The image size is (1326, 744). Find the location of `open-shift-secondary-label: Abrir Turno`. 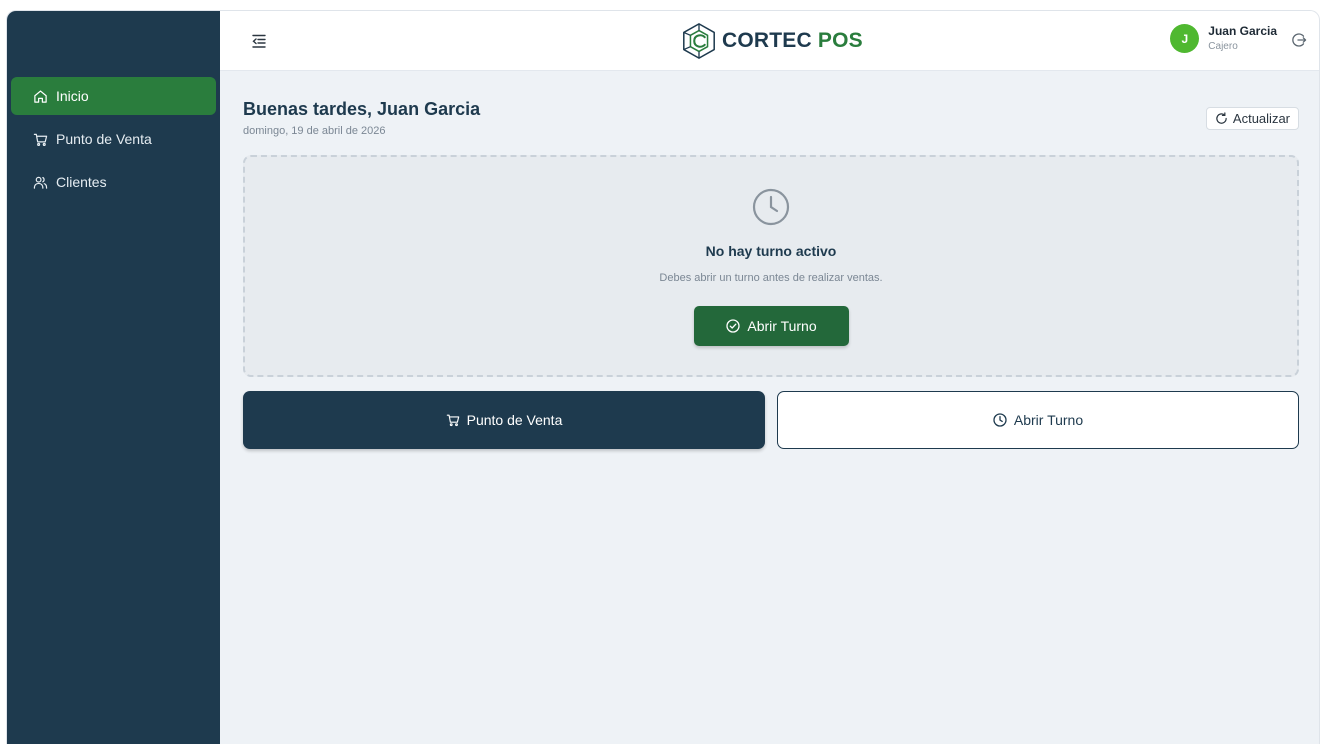

open-shift-secondary-label: Abrir Turno is located at coordinates (1048, 420).